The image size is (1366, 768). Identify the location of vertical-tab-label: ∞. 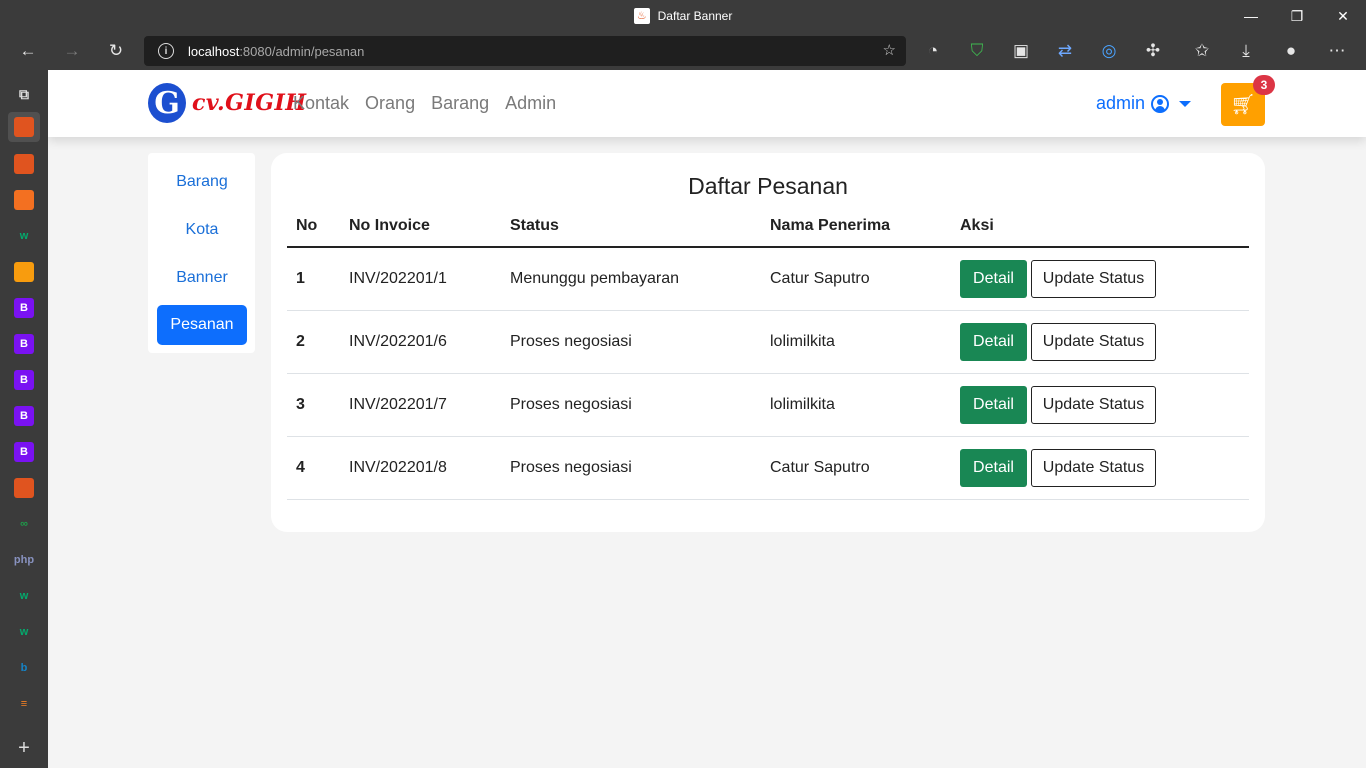
(24, 524).